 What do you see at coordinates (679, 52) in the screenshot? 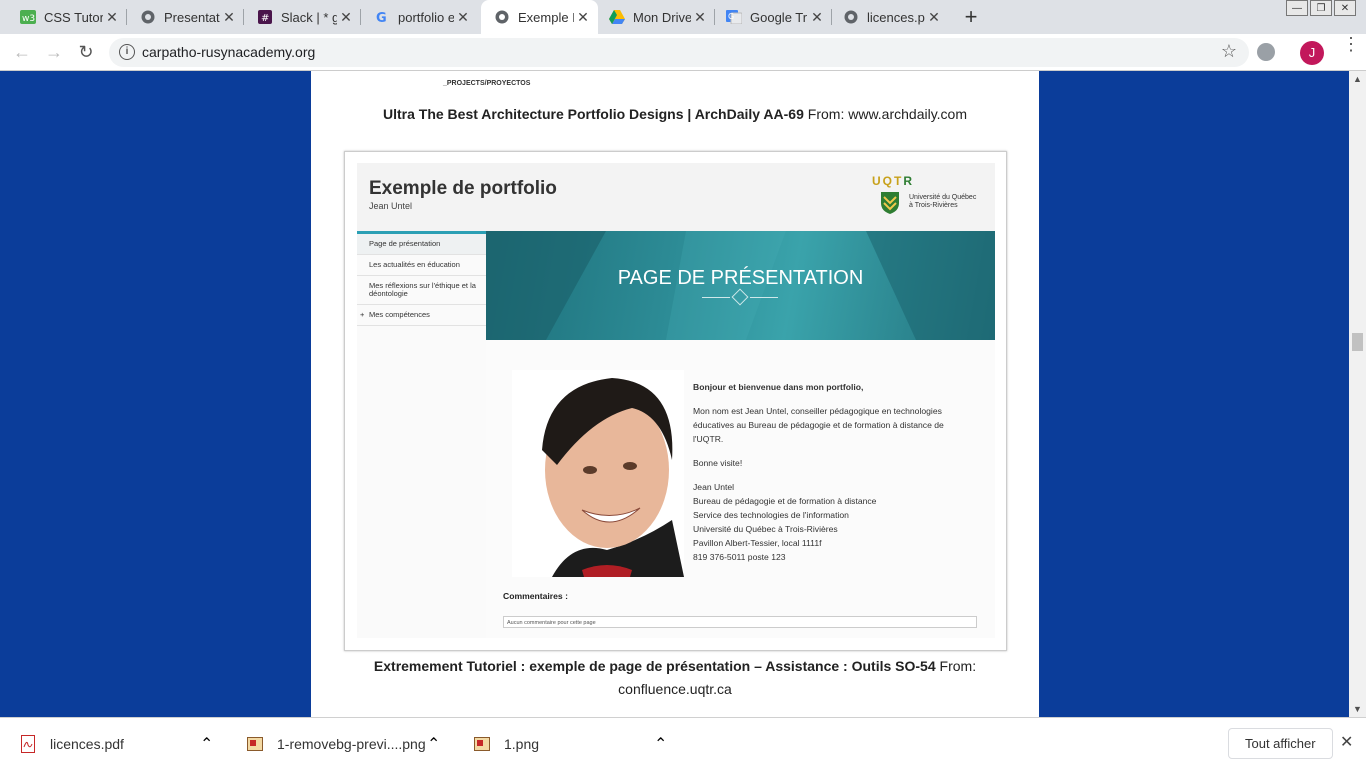
I see `address-bar: i carpatho-rusynacademy.org ☆` at bounding box center [679, 52].